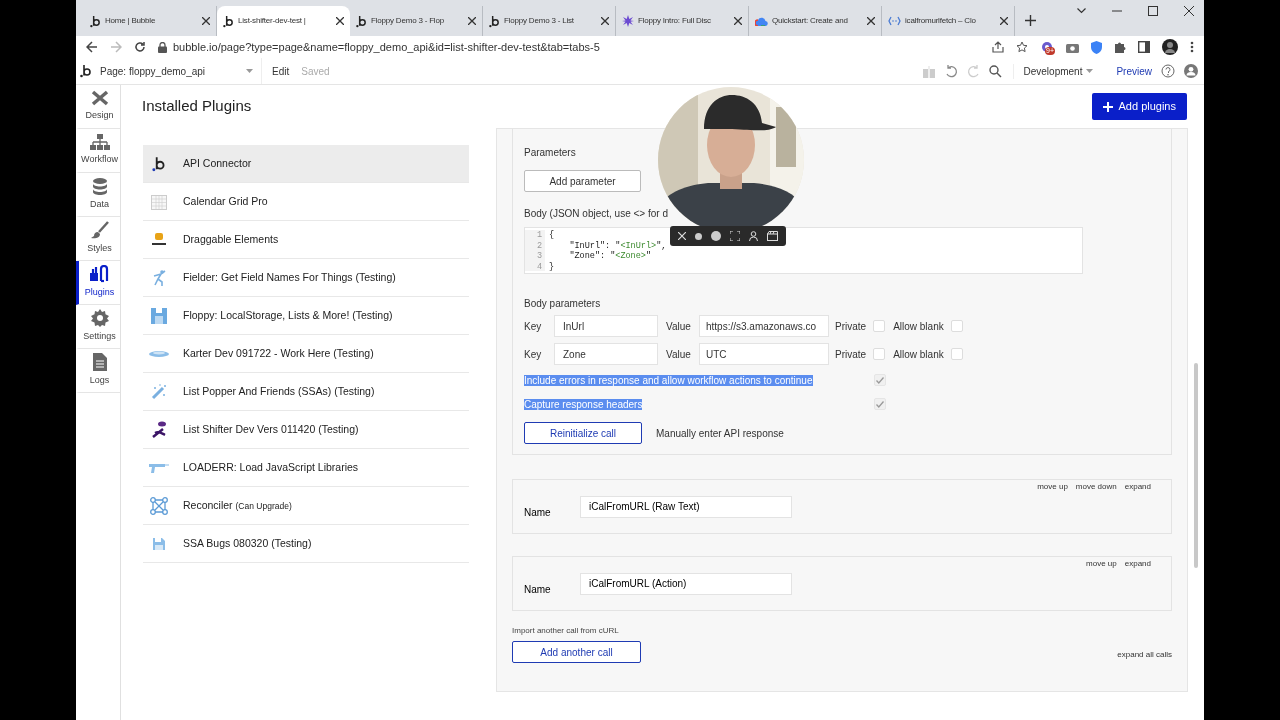 The width and height of the screenshot is (1280, 720). Describe the element at coordinates (951, 71) in the screenshot. I see `undo-icon` at that location.